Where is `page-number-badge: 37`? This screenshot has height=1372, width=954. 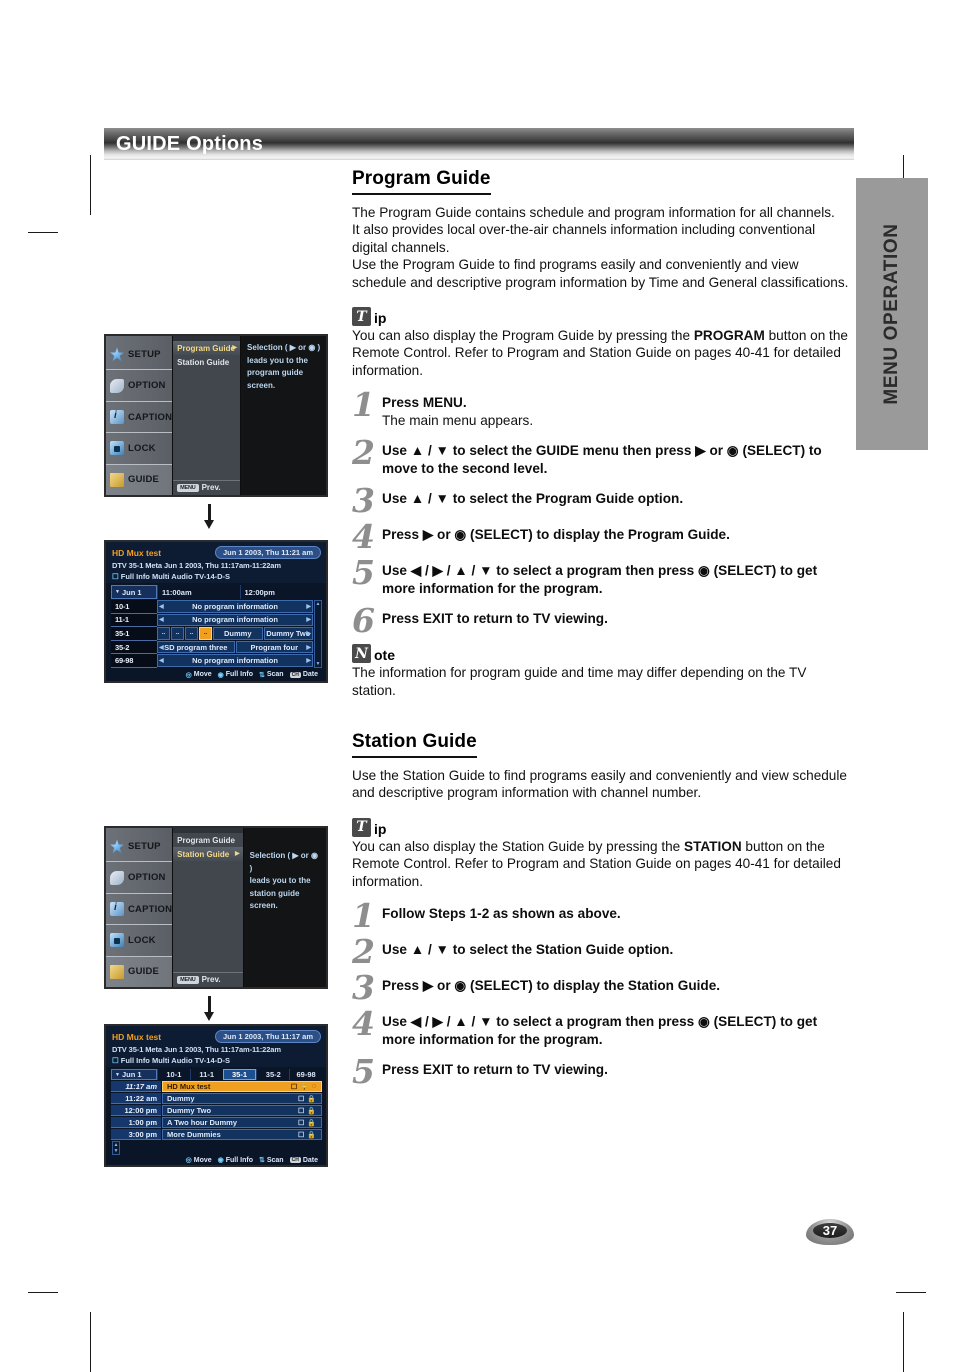
page-number-badge: 37 is located at coordinates (830, 1232).